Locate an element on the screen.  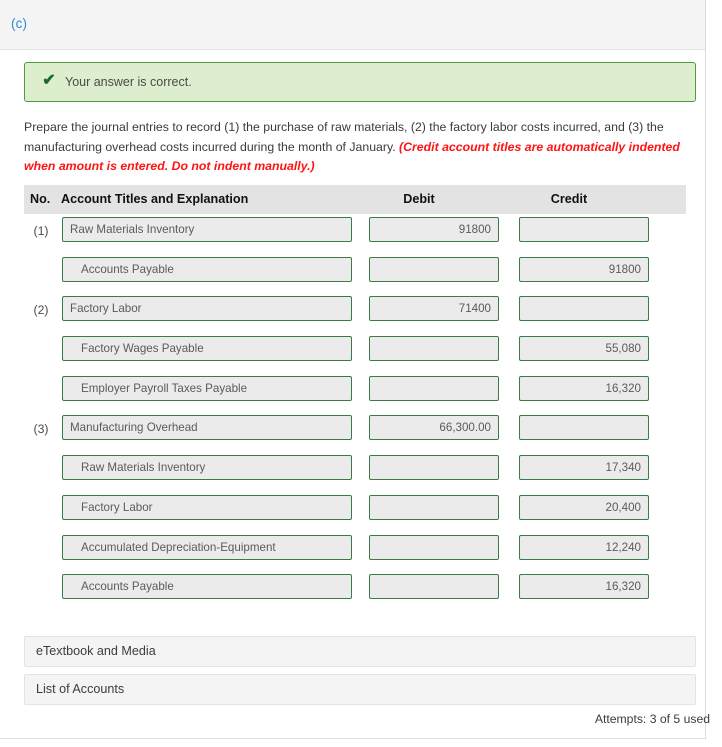
row-number-label: (3) is located at coordinates (41, 429).